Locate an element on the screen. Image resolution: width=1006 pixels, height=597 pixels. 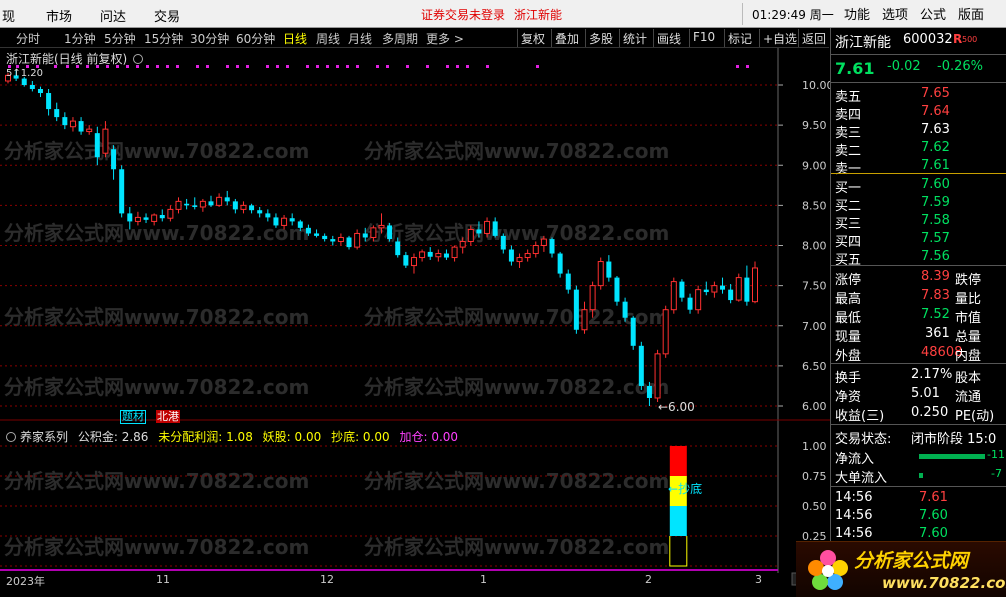
tool-overlay-button: 叠加 is located at coordinates (566, 38).